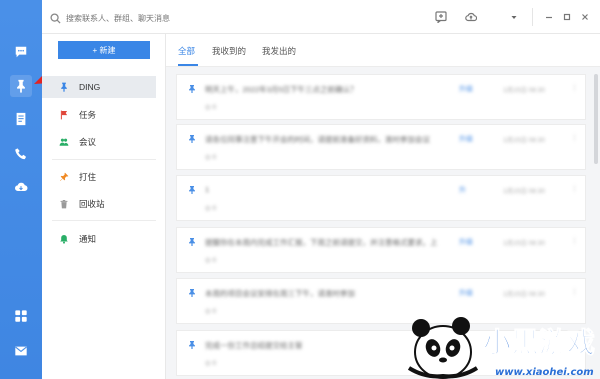 This screenshot has height=379, width=600. I want to click on menu-item-recycle-bin: 回收站, so click(104, 204).